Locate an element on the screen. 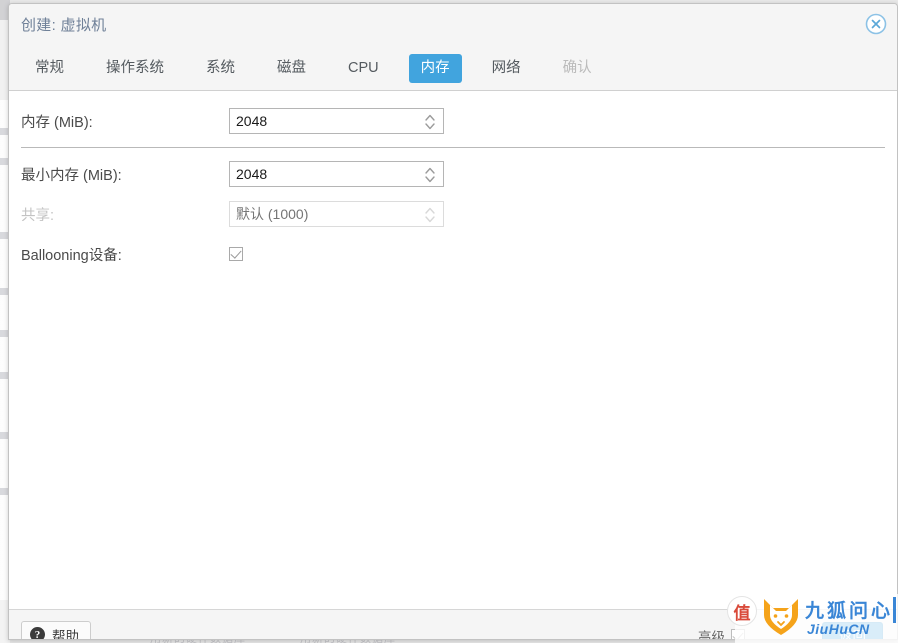  section-divider is located at coordinates (453, 147).